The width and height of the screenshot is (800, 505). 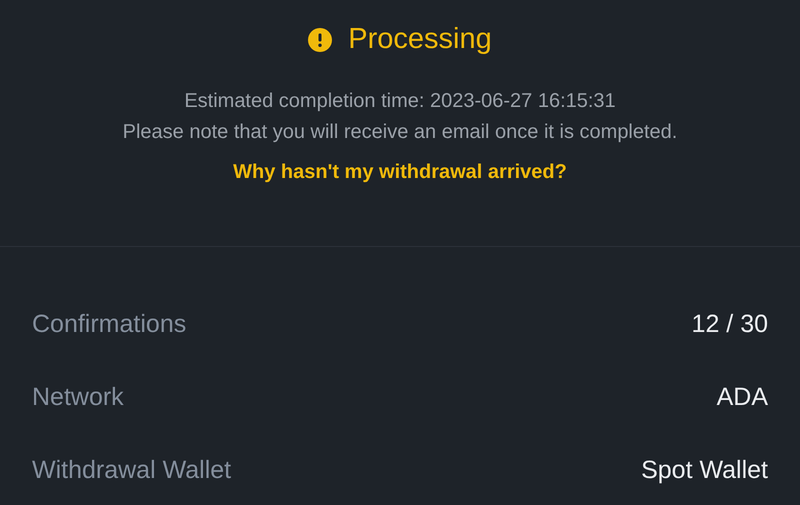 I want to click on detail-label: Confirmations, so click(x=109, y=324).